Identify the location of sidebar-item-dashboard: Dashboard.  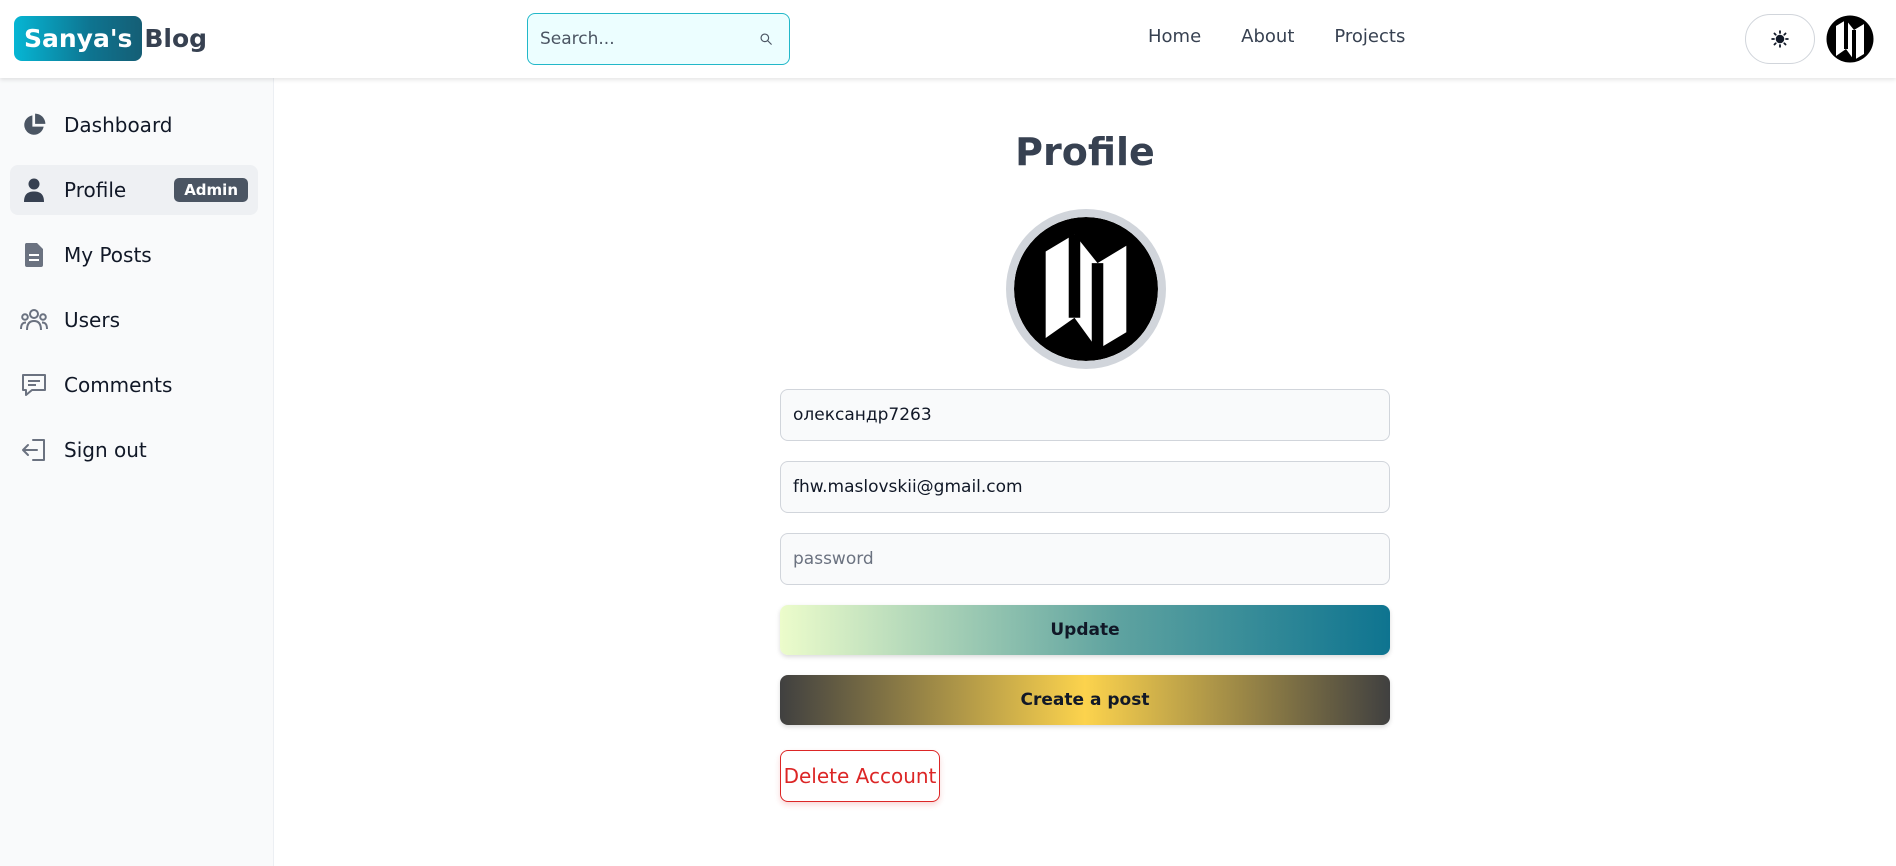
(134, 125).